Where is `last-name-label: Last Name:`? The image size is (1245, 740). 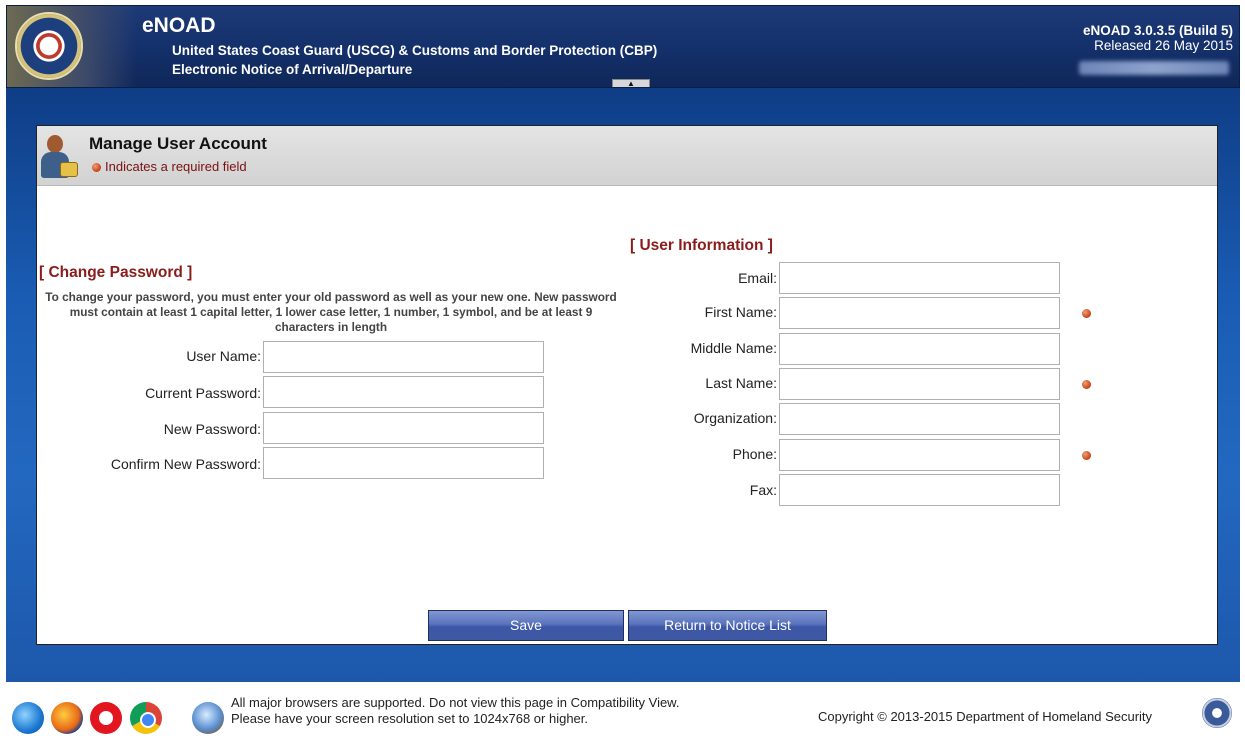
last-name-label: Last Name: is located at coordinates (741, 383).